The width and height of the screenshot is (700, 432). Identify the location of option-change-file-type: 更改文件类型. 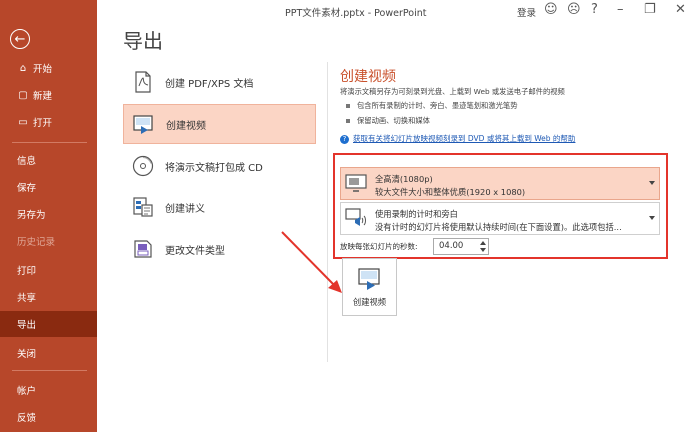
(219, 249).